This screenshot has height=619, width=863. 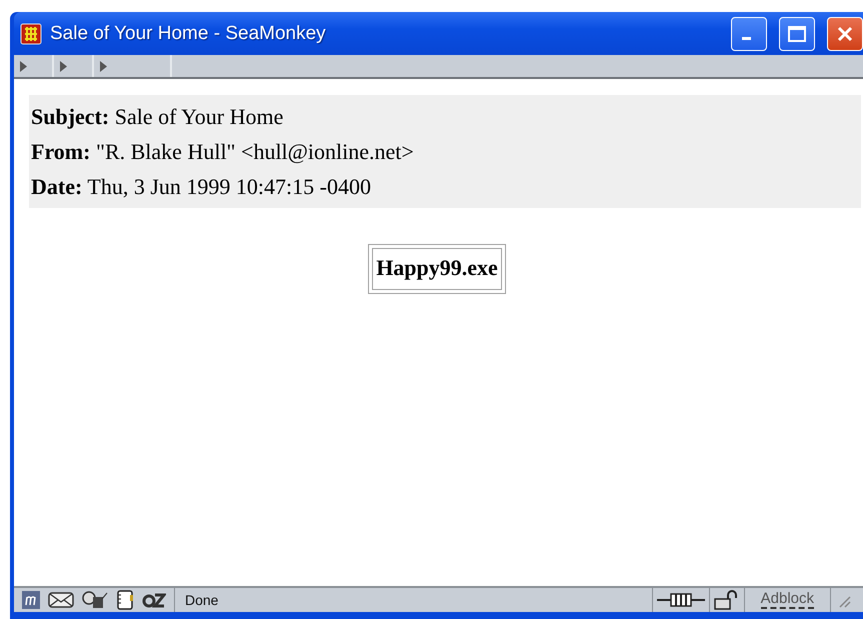 I want to click on minimize-icon, so click(x=746, y=38).